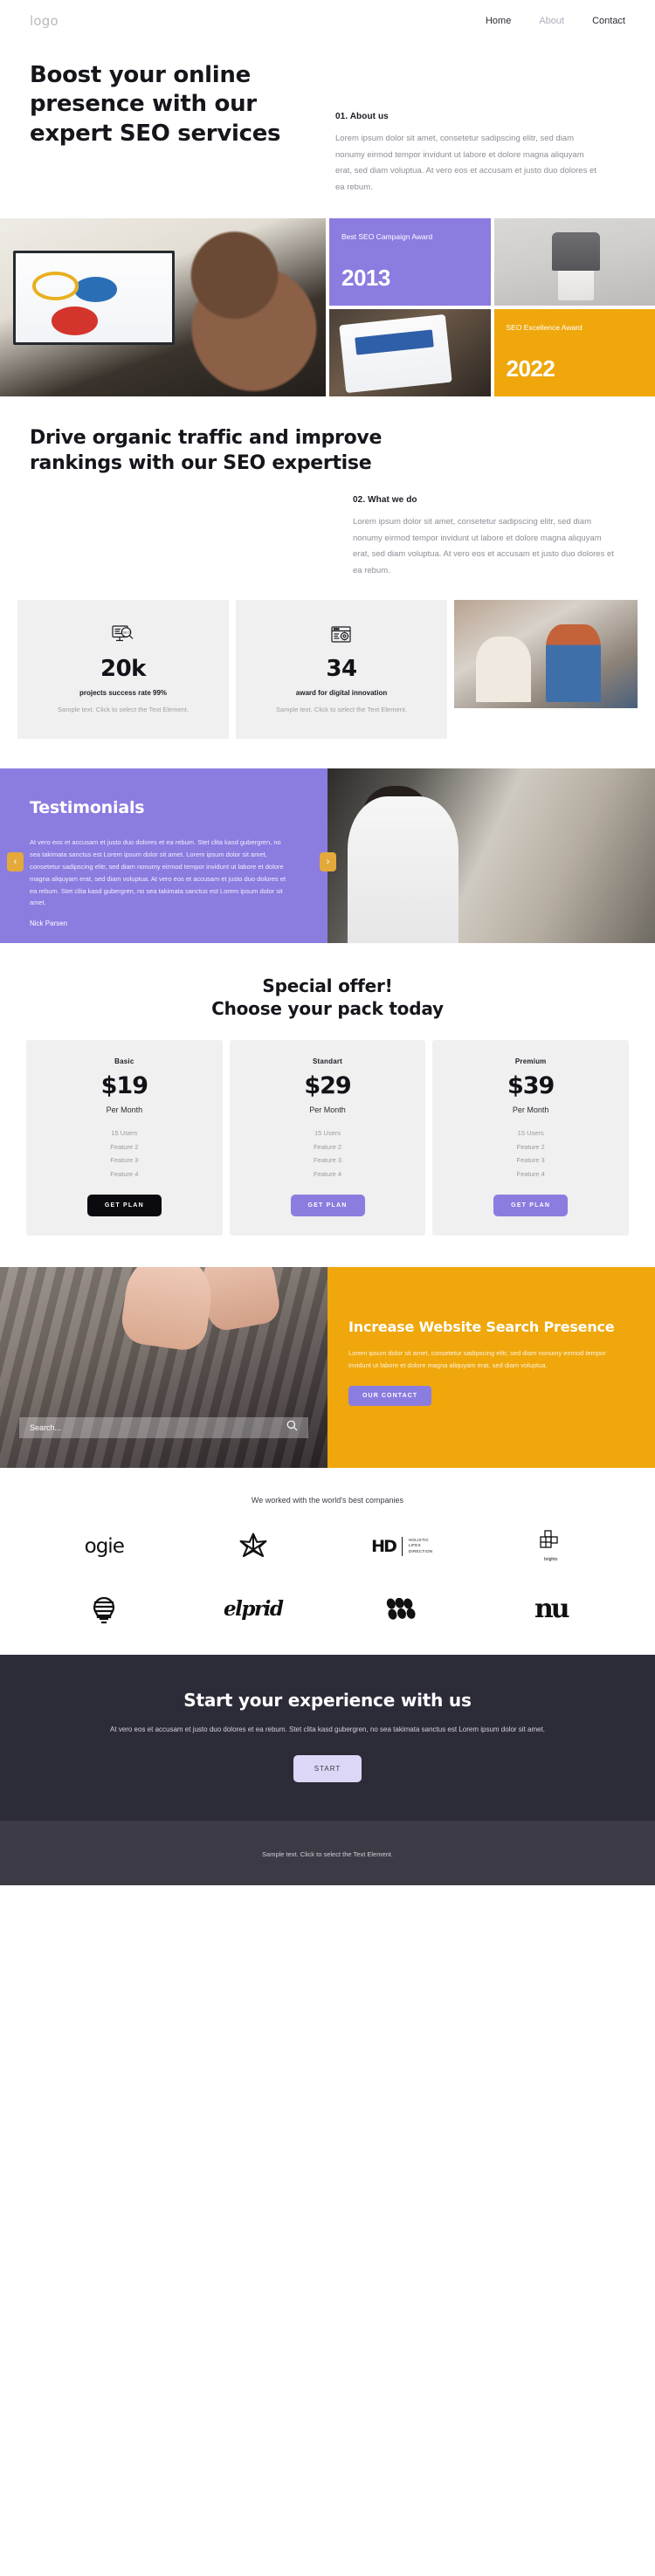 This screenshot has height=2576, width=655. I want to click on stat-label: projects success rate 99%, so click(123, 693).